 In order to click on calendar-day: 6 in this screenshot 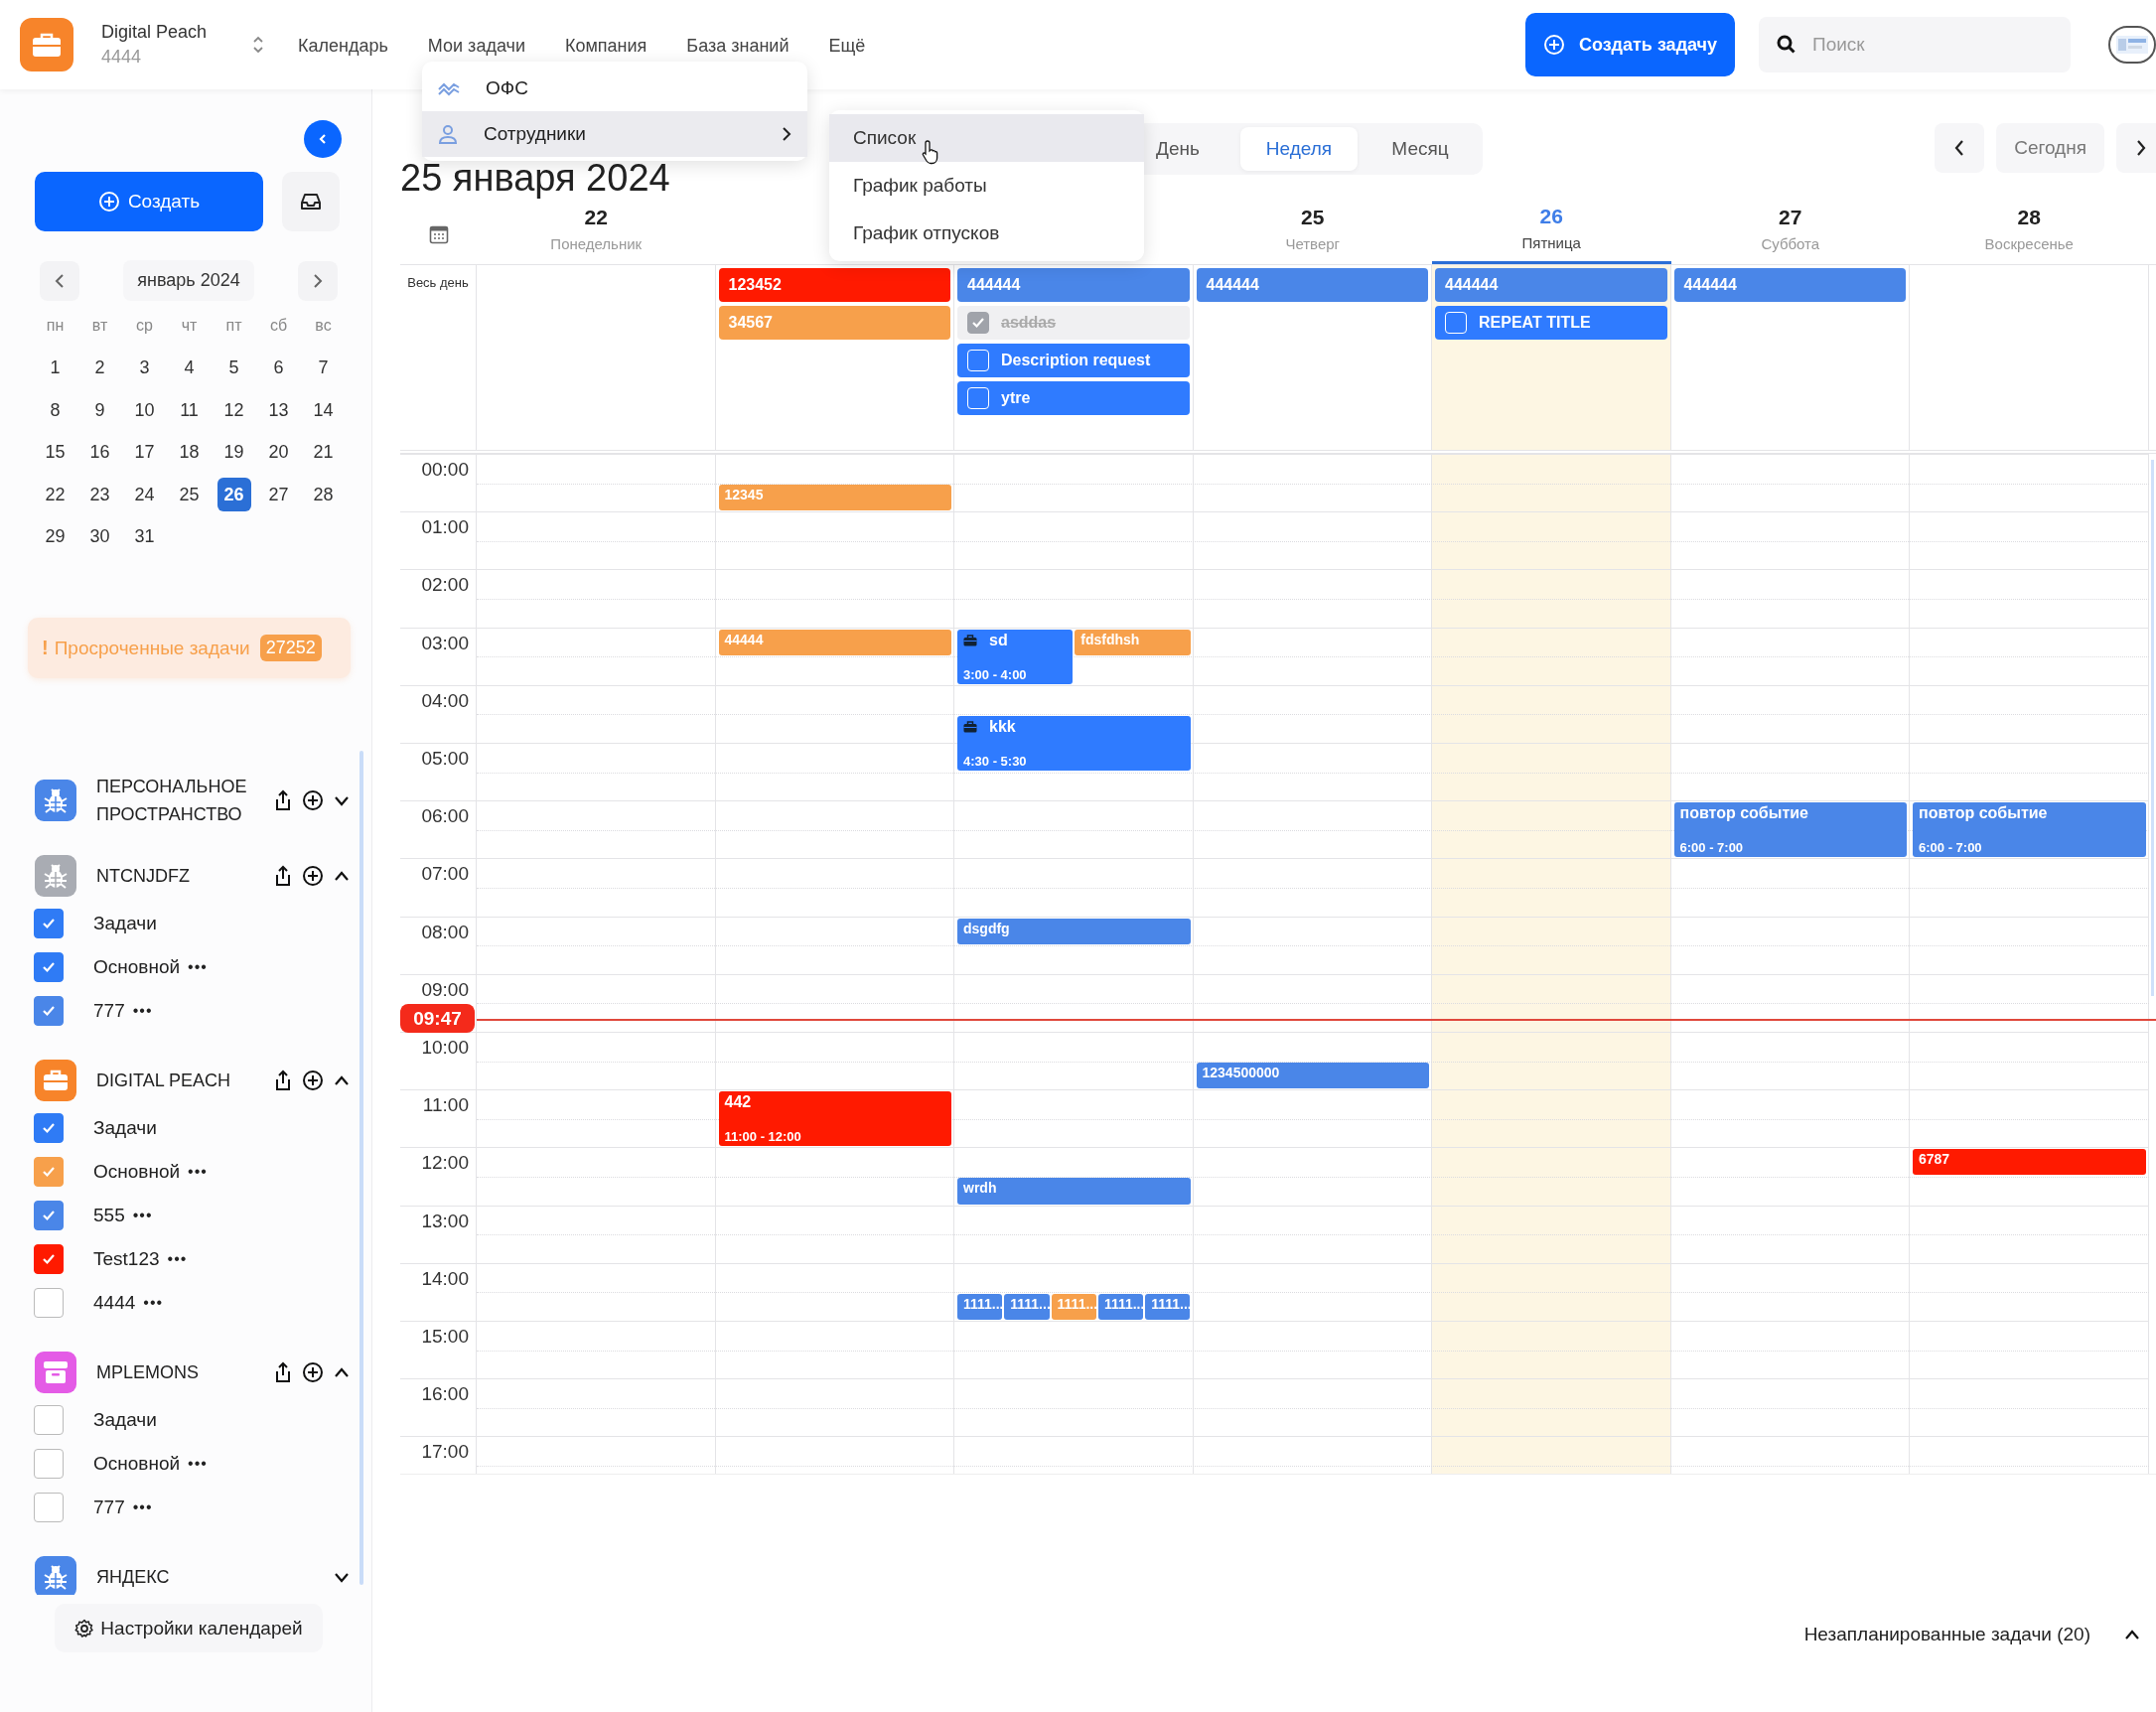, I will do `click(278, 368)`.